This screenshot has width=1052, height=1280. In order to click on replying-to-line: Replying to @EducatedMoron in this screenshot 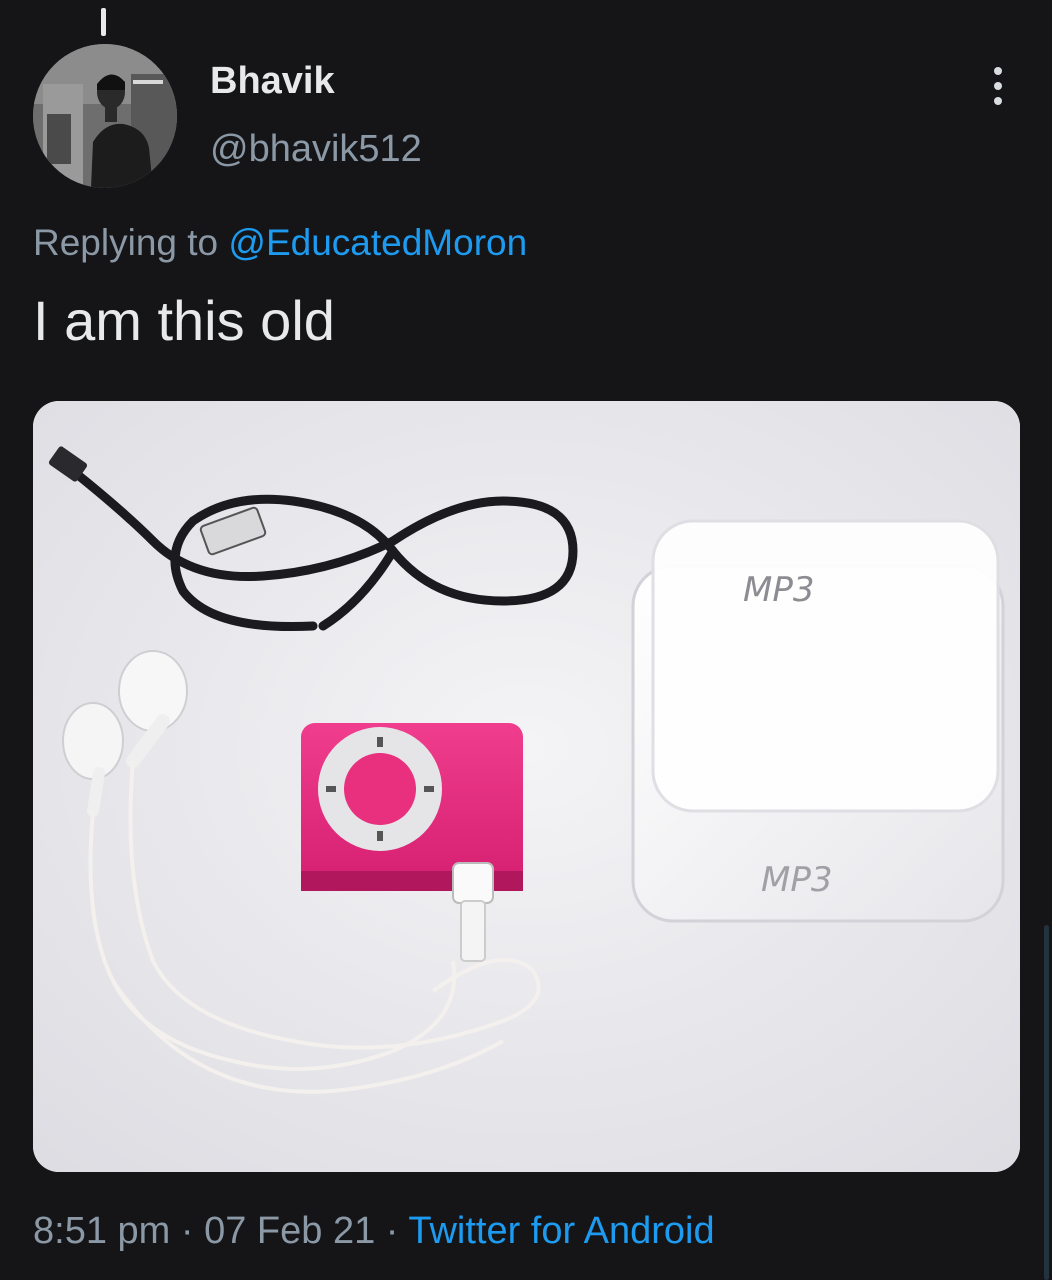, I will do `click(280, 243)`.